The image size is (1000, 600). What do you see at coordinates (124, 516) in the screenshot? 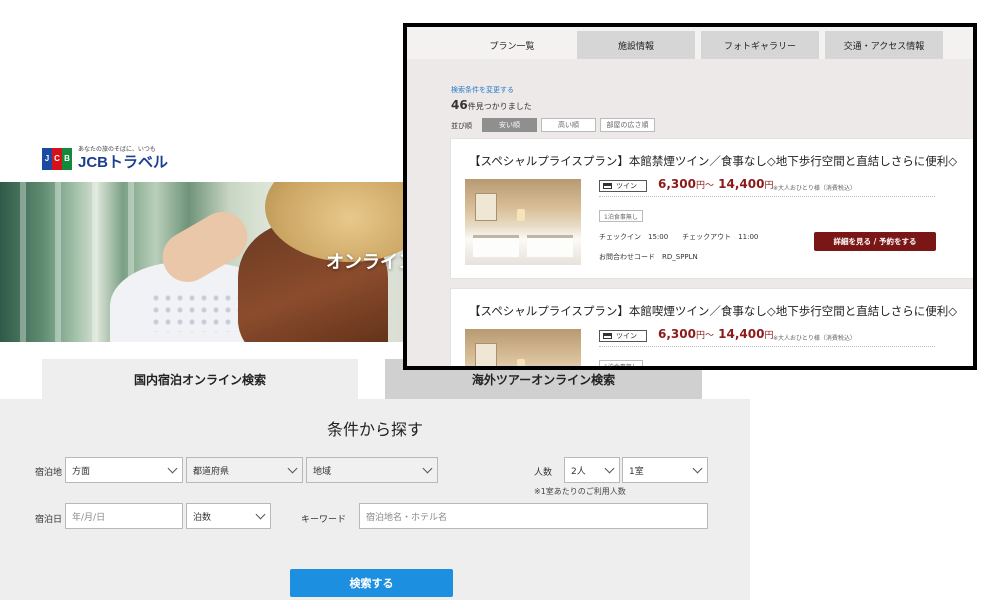
I see `date-input: 年/月/日` at bounding box center [124, 516].